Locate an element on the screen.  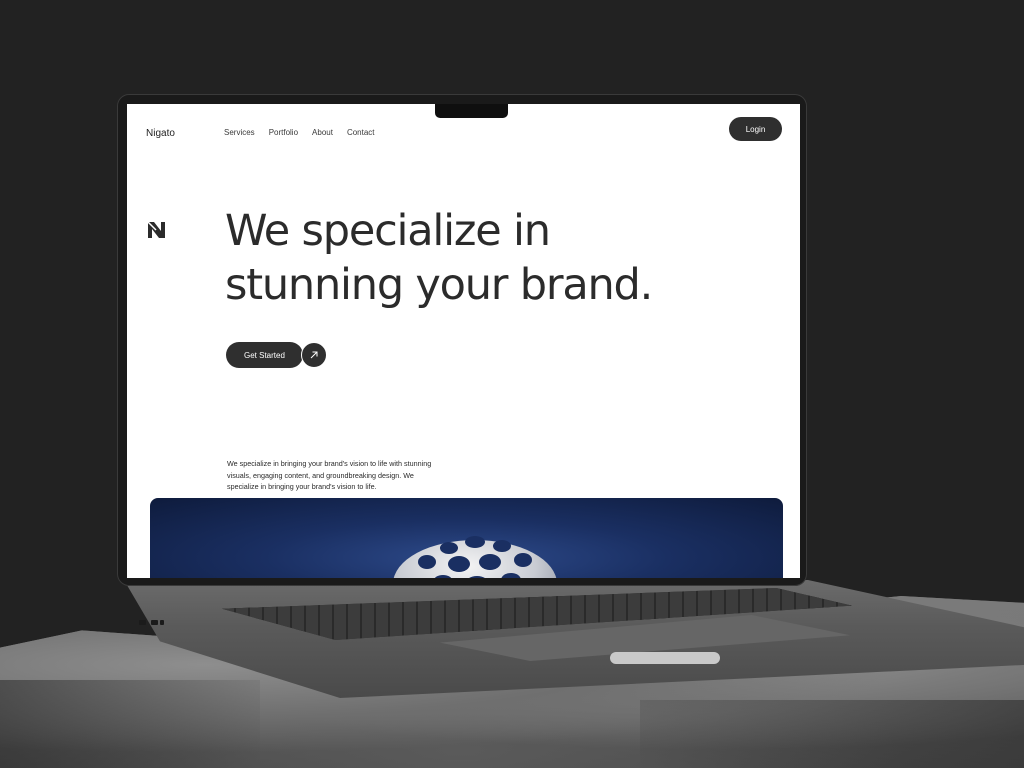
site-brand: Nigato is located at coordinates (160, 133).